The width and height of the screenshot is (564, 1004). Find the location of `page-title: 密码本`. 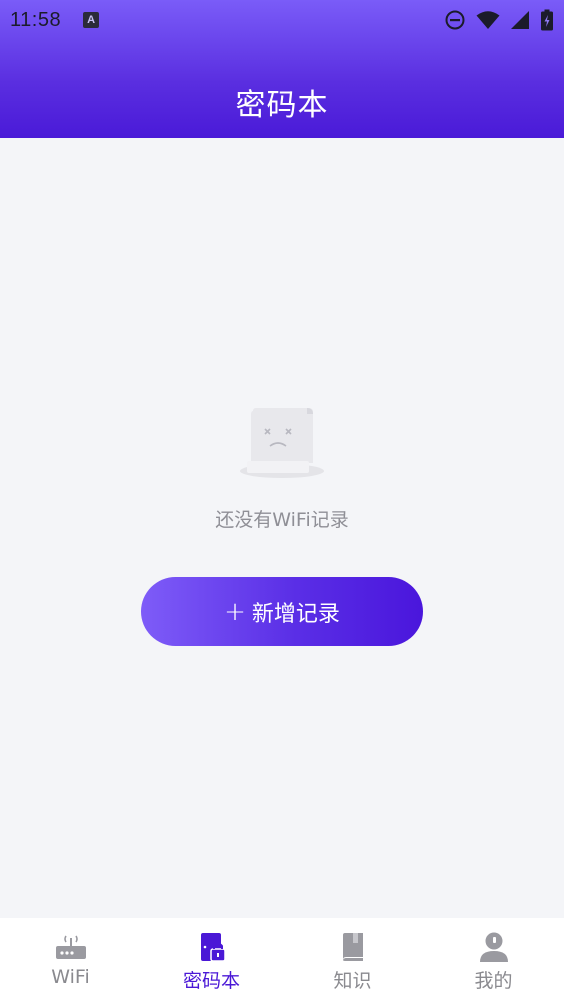

page-title: 密码本 is located at coordinates (282, 105).